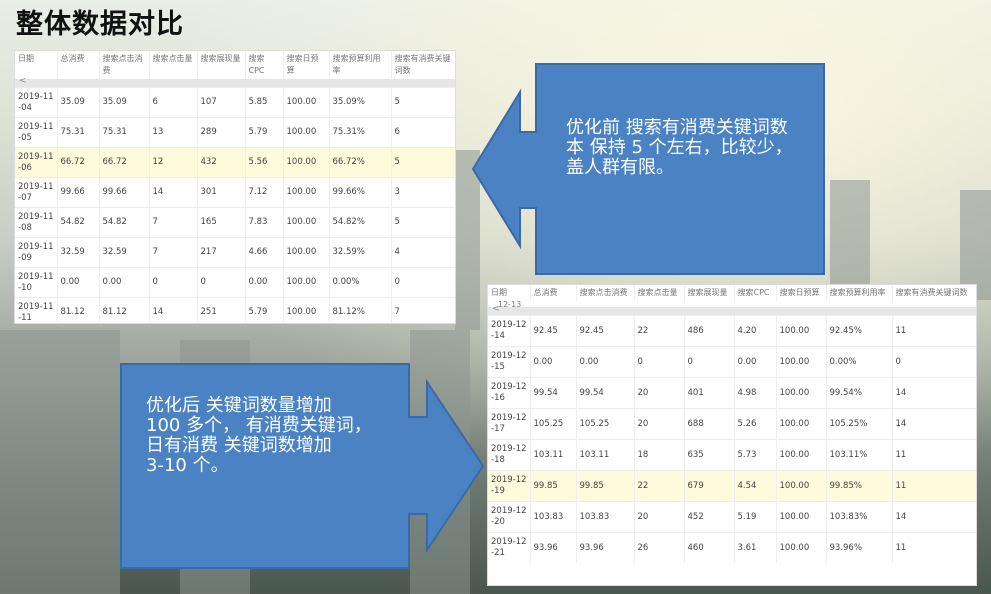 The image size is (991, 594). What do you see at coordinates (264, 252) in the screenshot?
I see `table-cell: 4.66` at bounding box center [264, 252].